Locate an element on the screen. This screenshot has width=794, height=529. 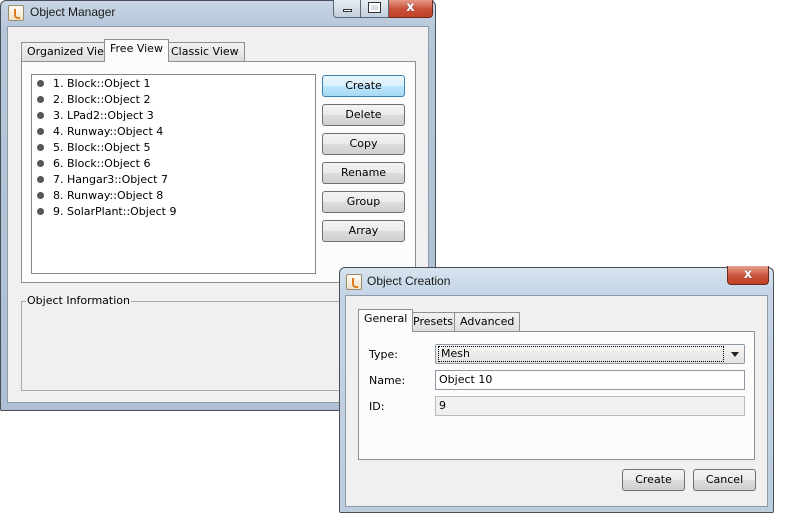
list-item-label: 1. Block::Object 1 is located at coordinates (102, 83).